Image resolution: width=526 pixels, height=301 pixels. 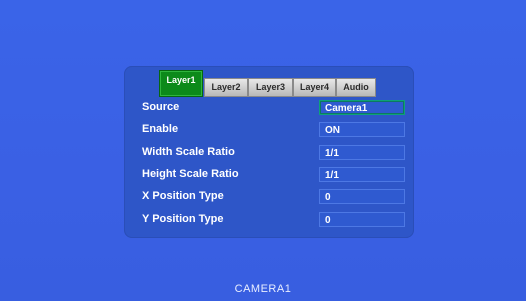 What do you see at coordinates (272, 220) in the screenshot?
I see `setting-row-y-position-type: Y Position Type 0` at bounding box center [272, 220].